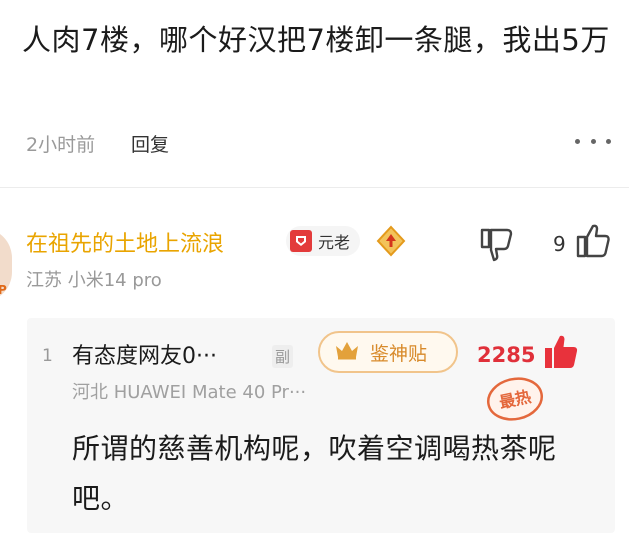  Describe the element at coordinates (314, 187) in the screenshot. I see `divider` at that location.